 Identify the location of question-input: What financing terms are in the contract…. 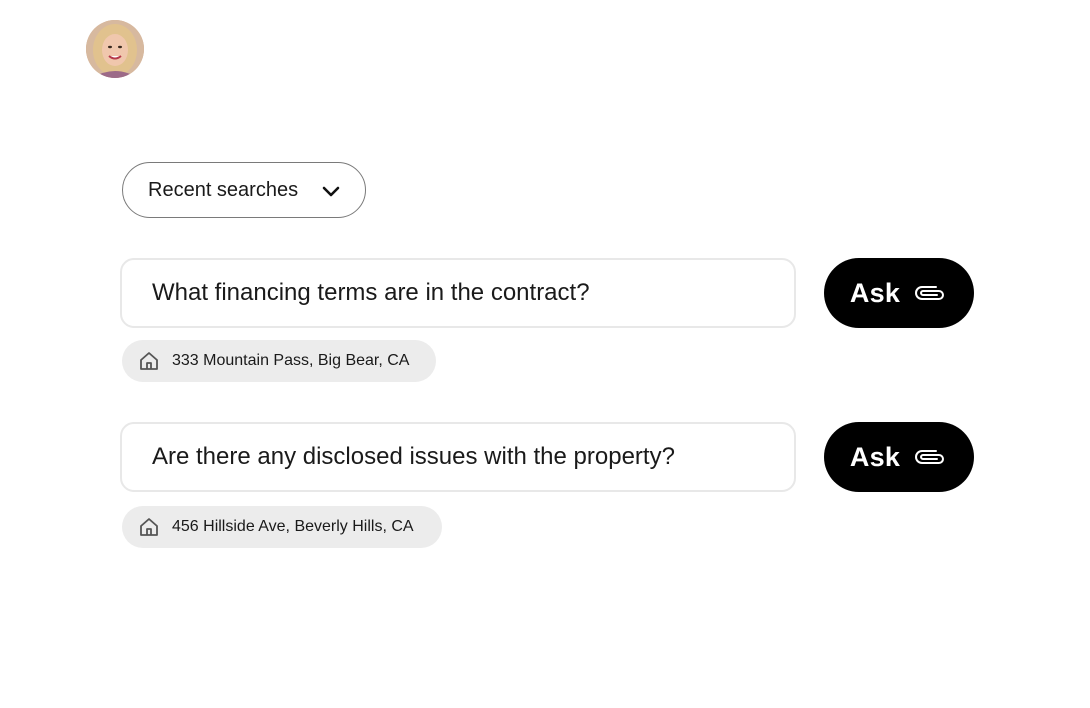
(458, 293).